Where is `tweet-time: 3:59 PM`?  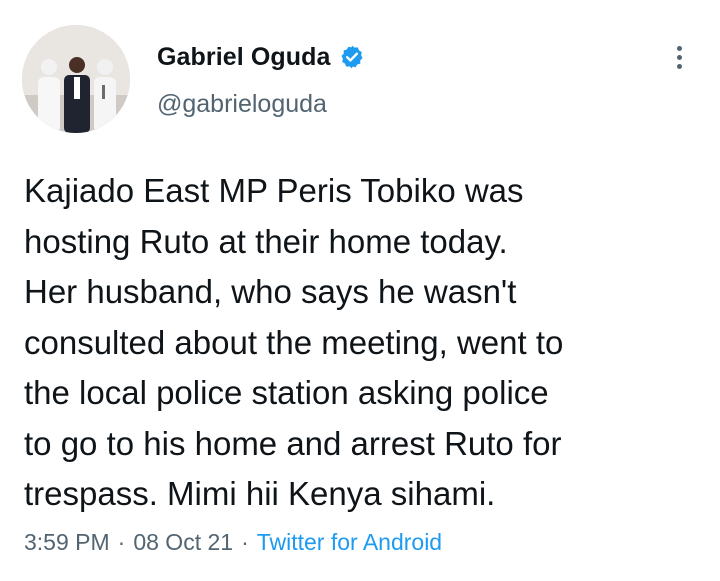
tweet-time: 3:59 PM is located at coordinates (67, 542).